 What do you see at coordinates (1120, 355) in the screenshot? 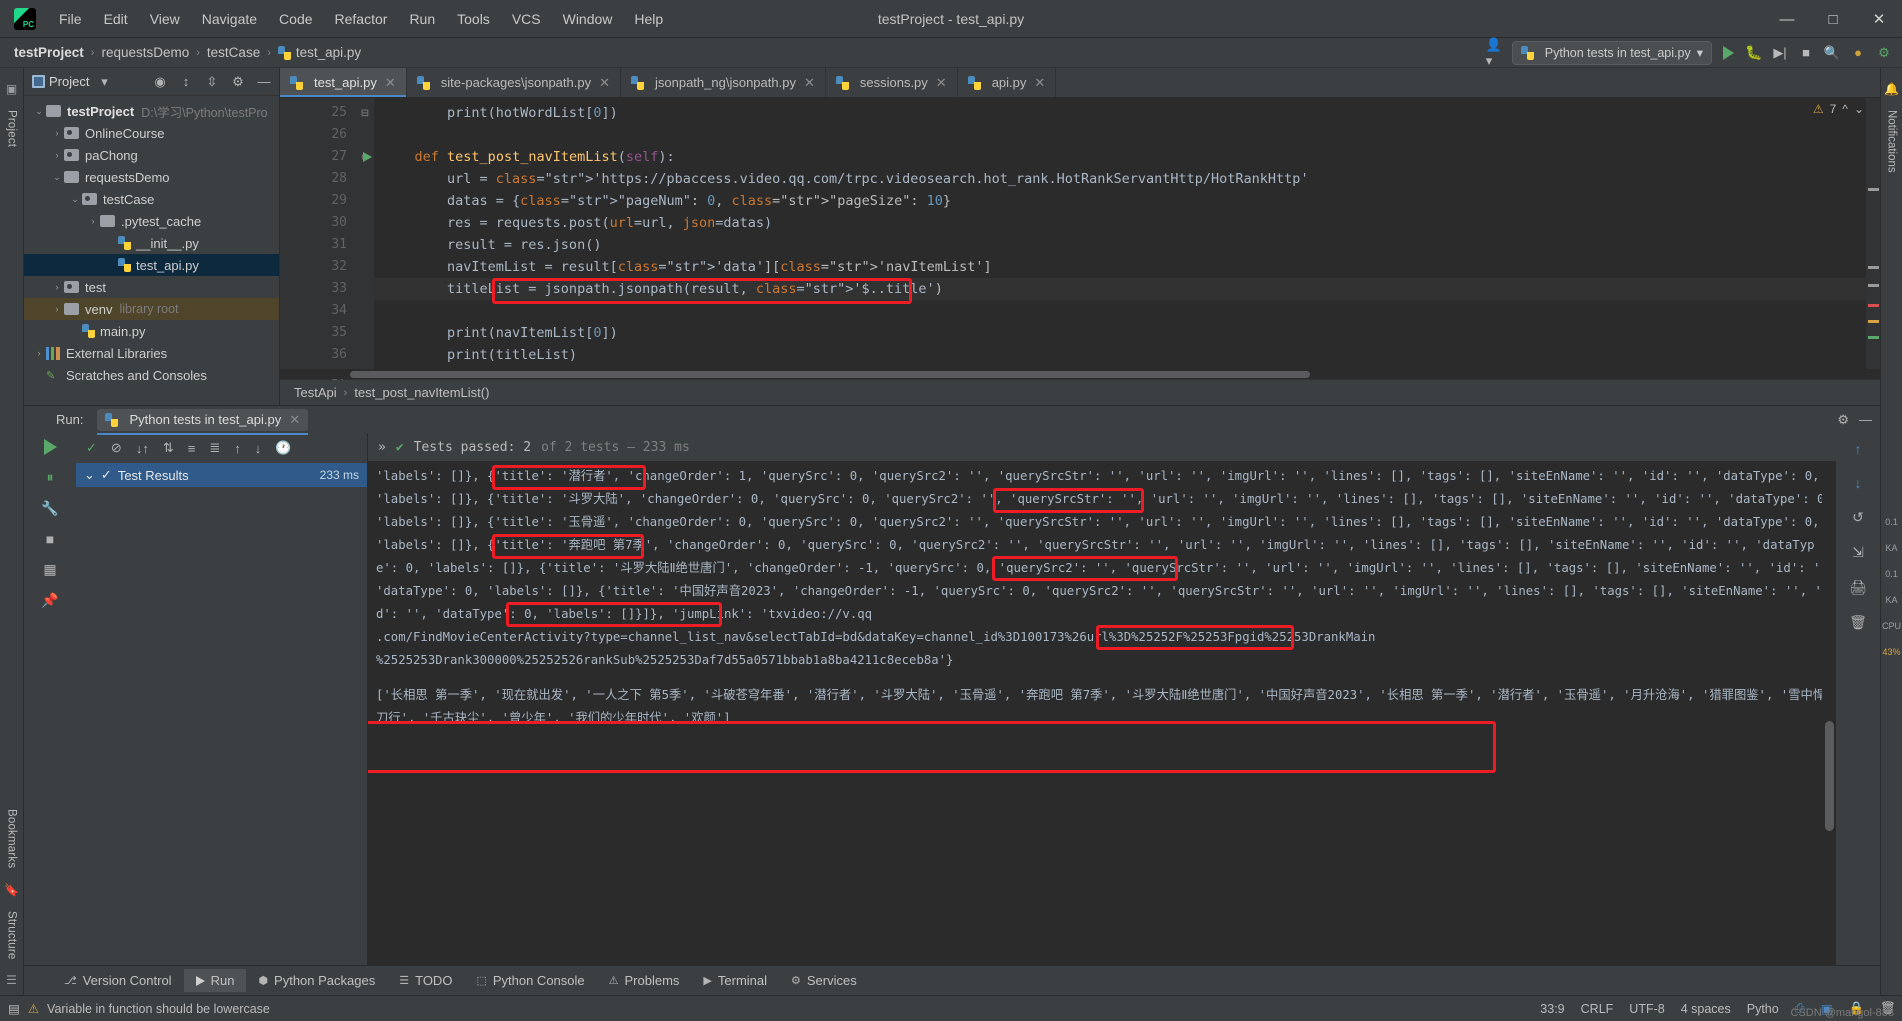
I see `code-line-36: print(titleList)` at bounding box center [1120, 355].